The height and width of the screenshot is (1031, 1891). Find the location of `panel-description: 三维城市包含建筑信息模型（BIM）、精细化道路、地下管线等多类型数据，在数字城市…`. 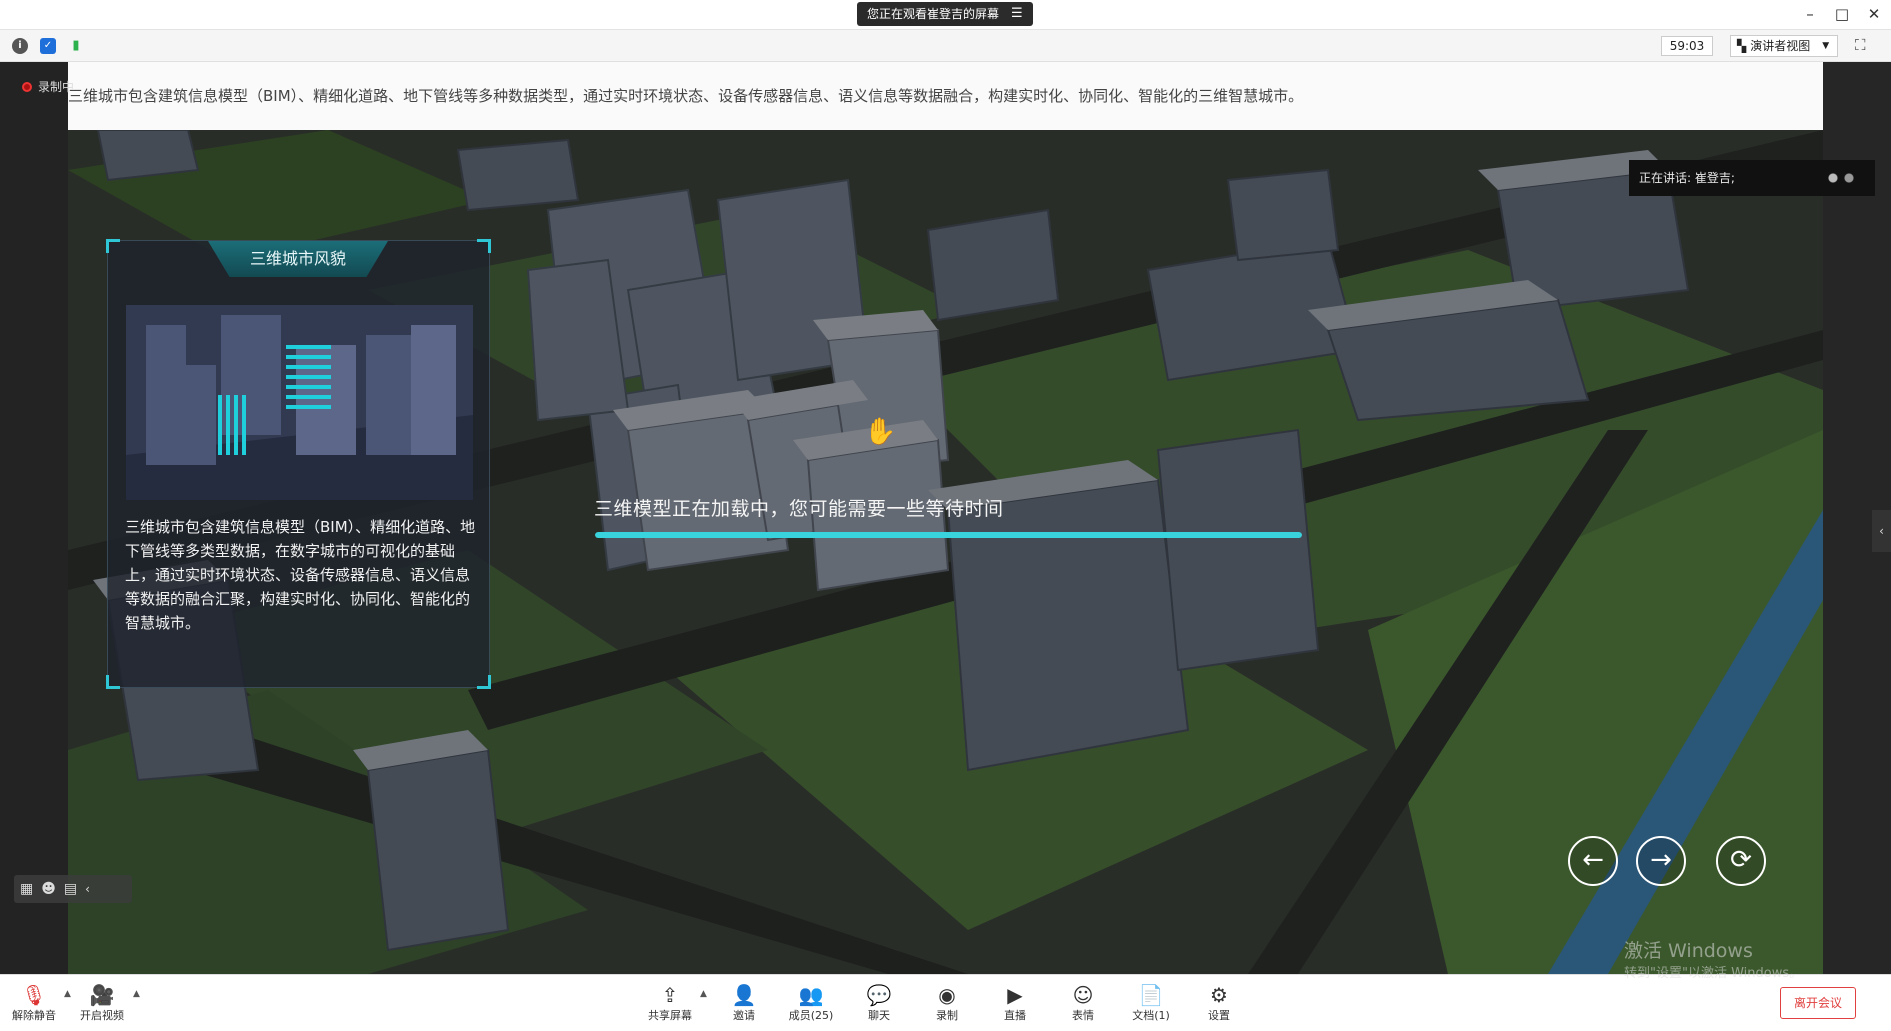

panel-description: 三维城市包含建筑信息模型（BIM）、精细化道路、地下管线等多类型数据，在数字城市… is located at coordinates (300, 575).